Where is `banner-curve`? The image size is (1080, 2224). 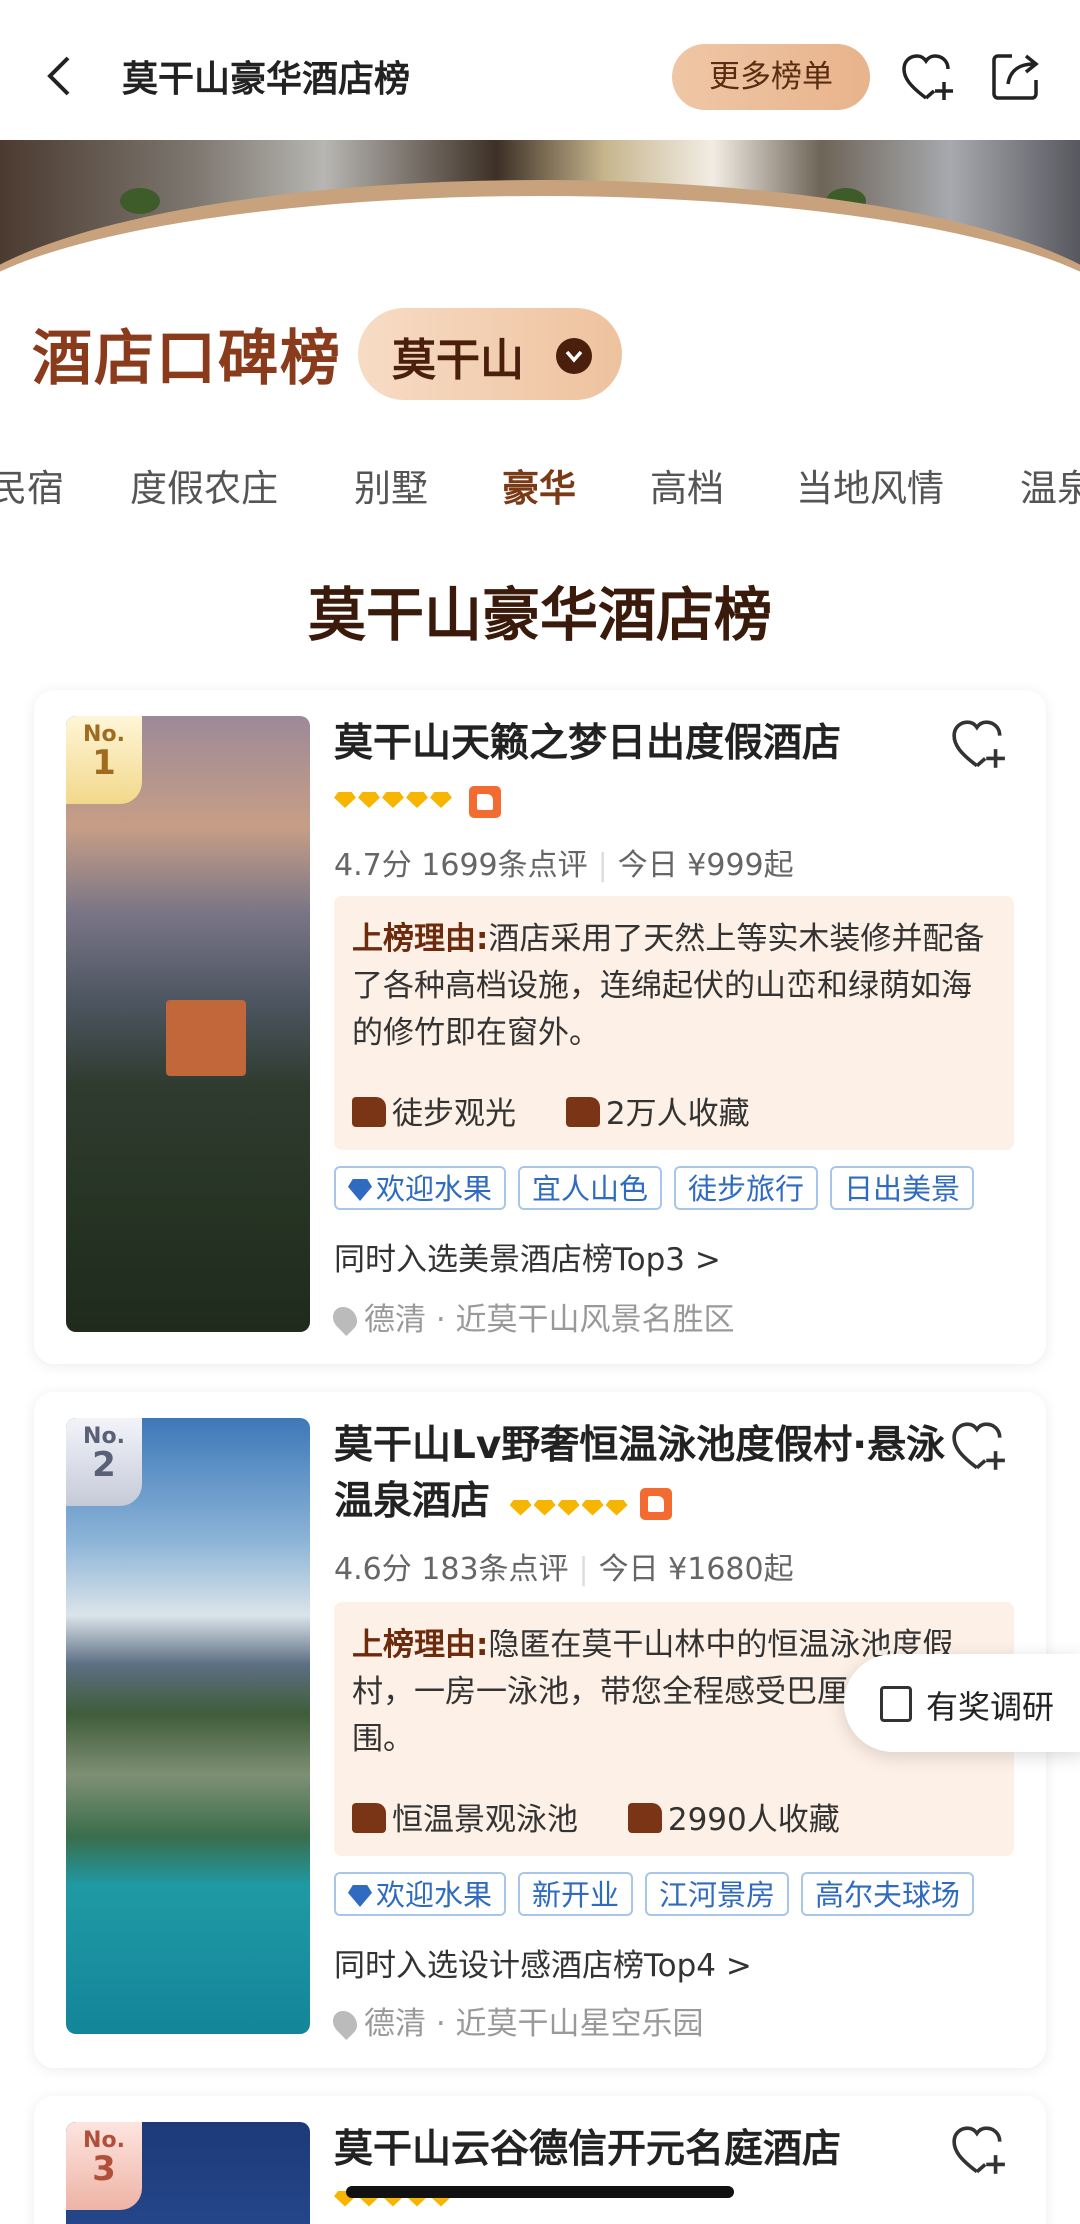
banner-curve is located at coordinates (540, 230).